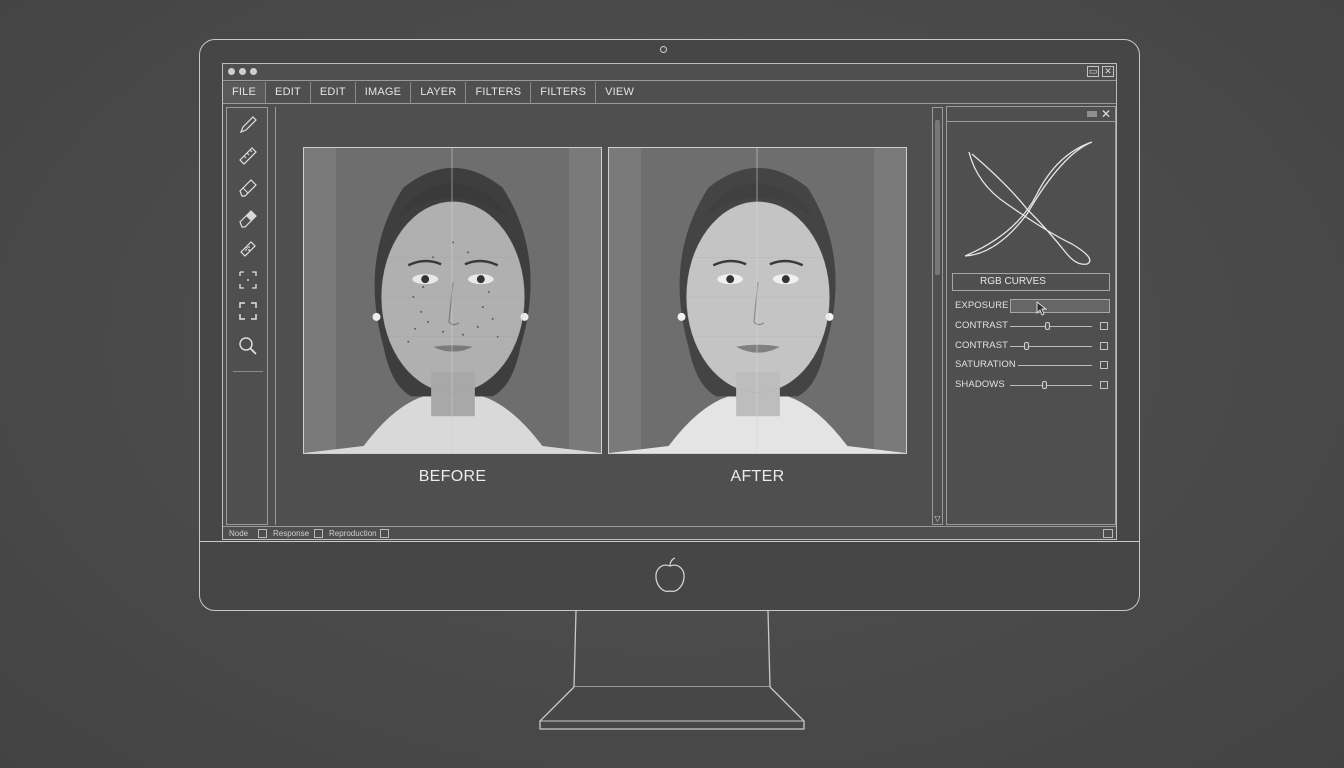 This screenshot has height=768, width=1344. I want to click on scrollbar-thumb, so click(937, 197).